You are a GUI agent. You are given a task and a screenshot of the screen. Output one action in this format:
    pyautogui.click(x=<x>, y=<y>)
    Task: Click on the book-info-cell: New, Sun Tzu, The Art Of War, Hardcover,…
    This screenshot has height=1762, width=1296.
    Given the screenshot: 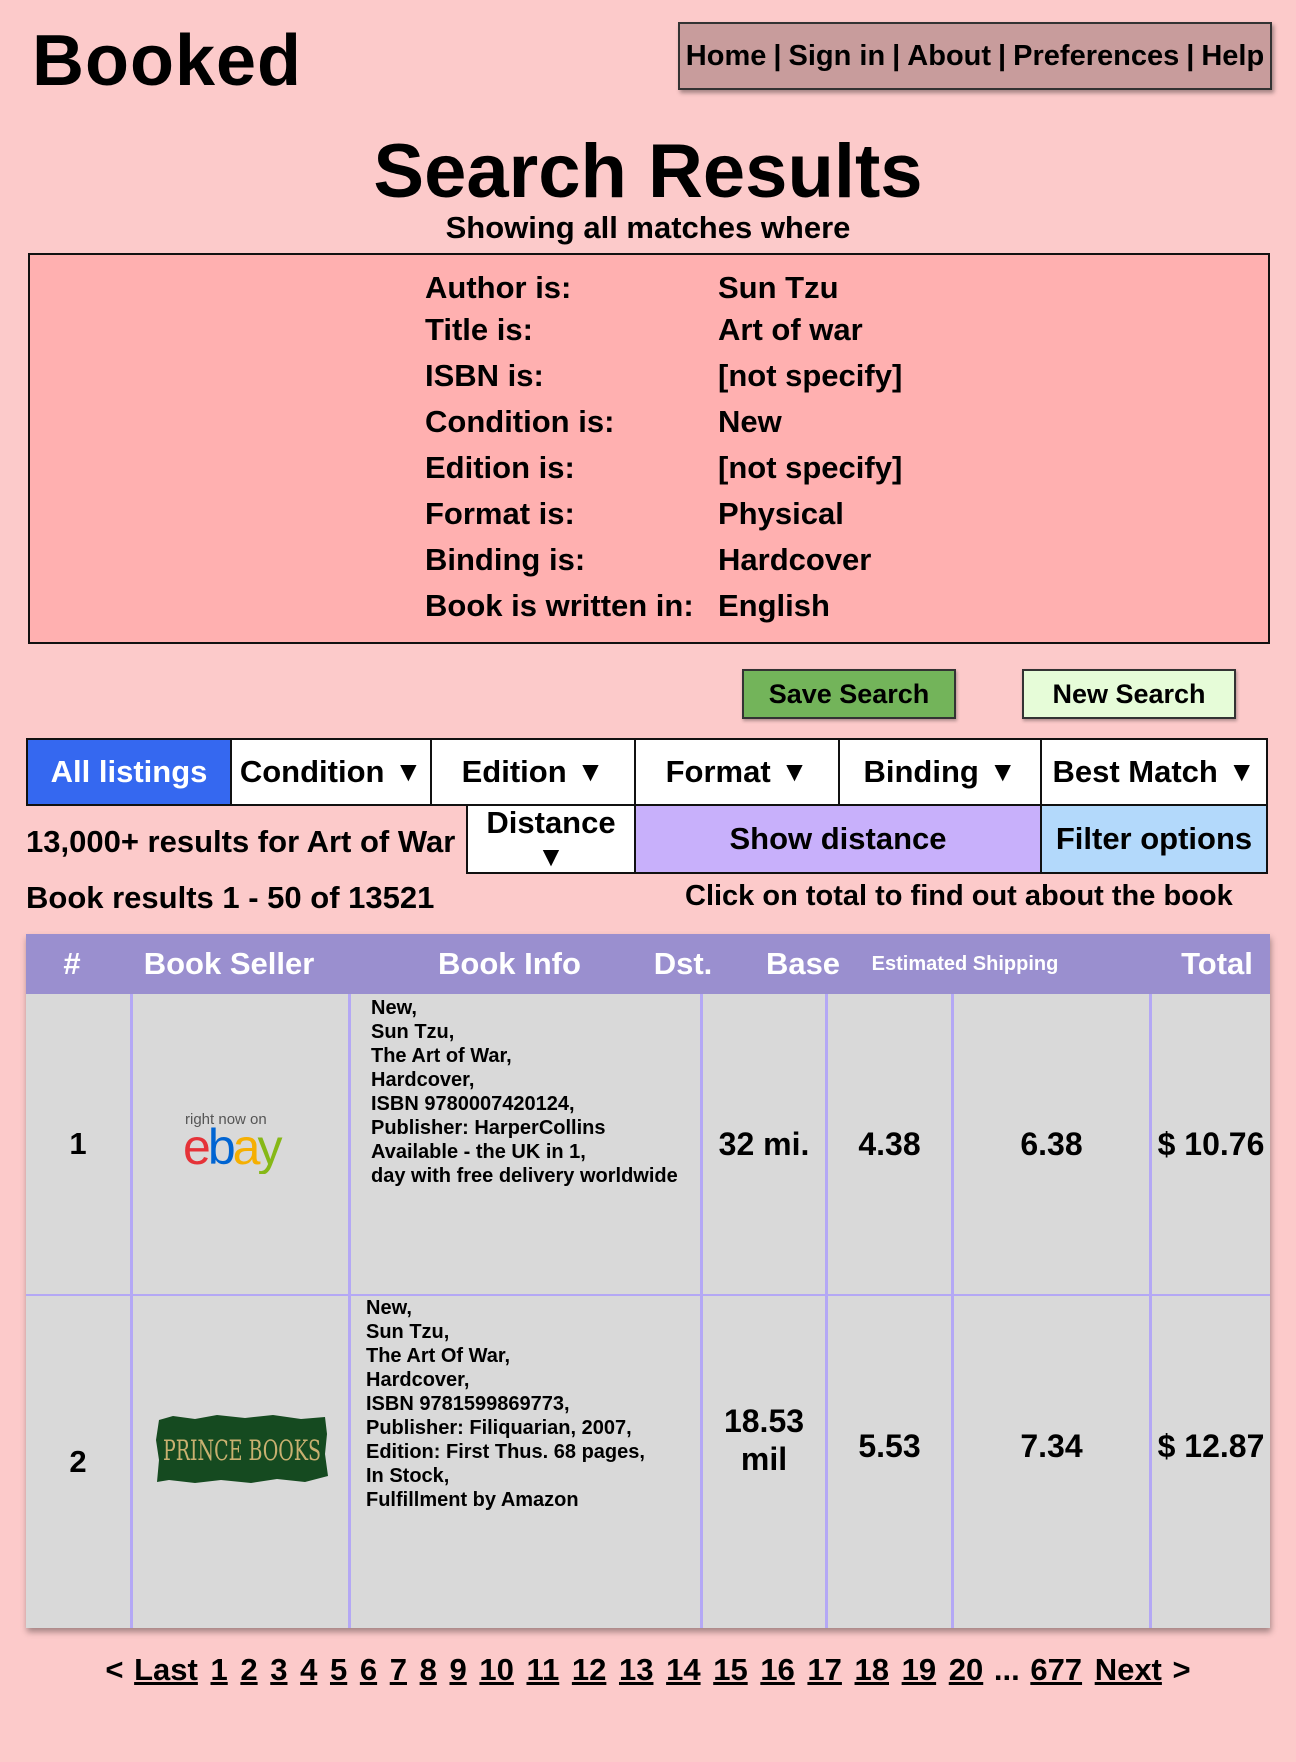 What is the action you would take?
    pyautogui.click(x=531, y=1462)
    